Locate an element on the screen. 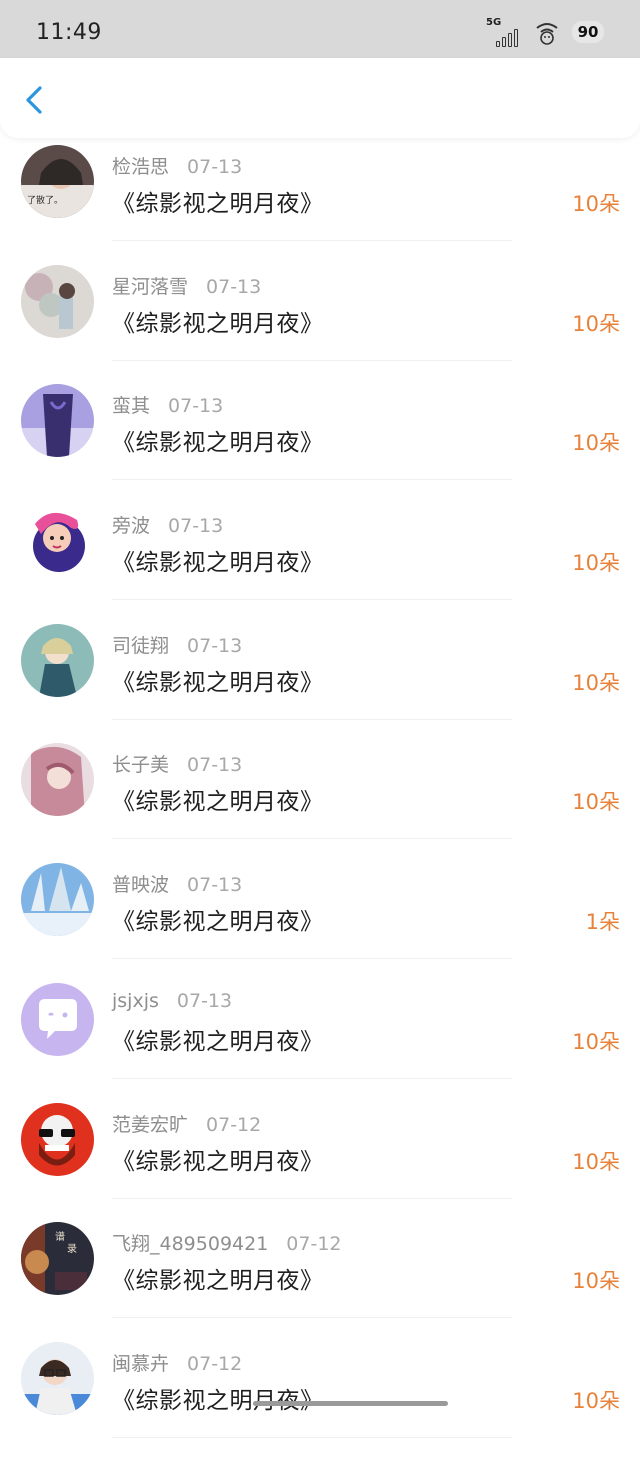 The height and width of the screenshot is (1457, 640). list-item: 范姜宏旷 07-12 《综影视之明月夜》 10朵 is located at coordinates (320, 1158).